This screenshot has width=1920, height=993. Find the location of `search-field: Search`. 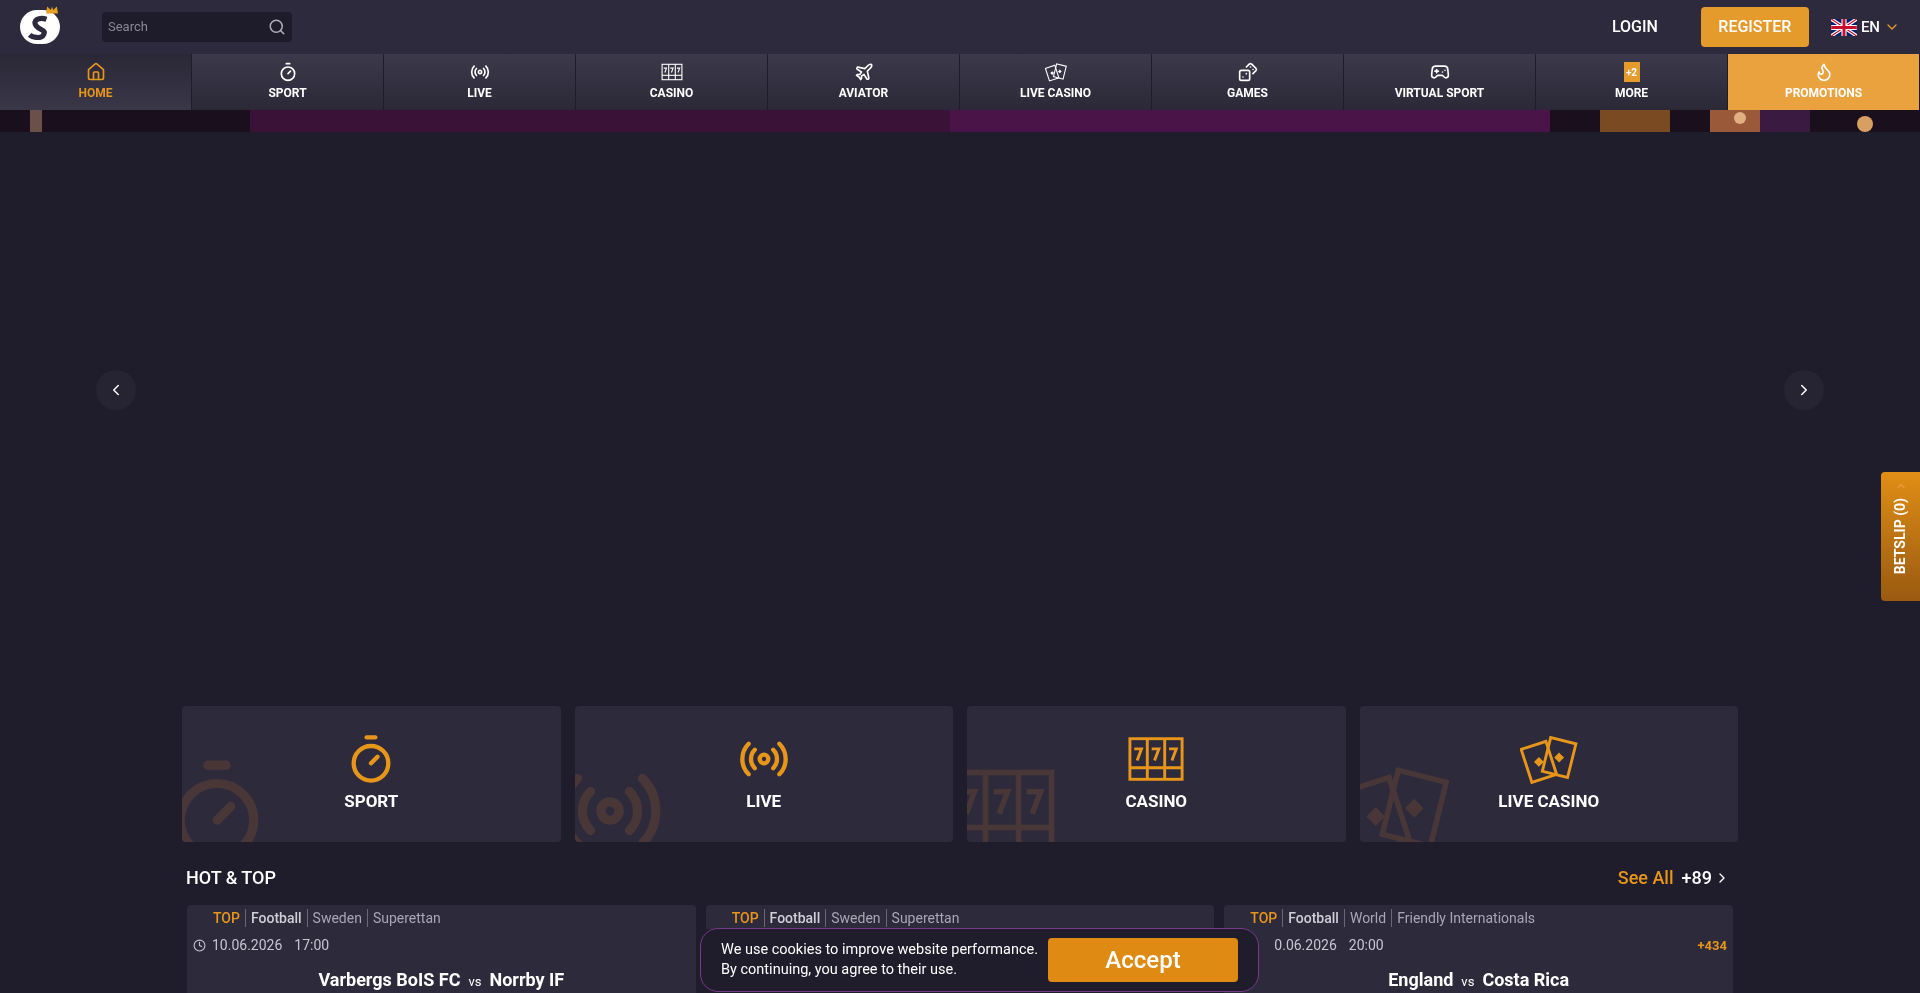

search-field: Search is located at coordinates (197, 27).